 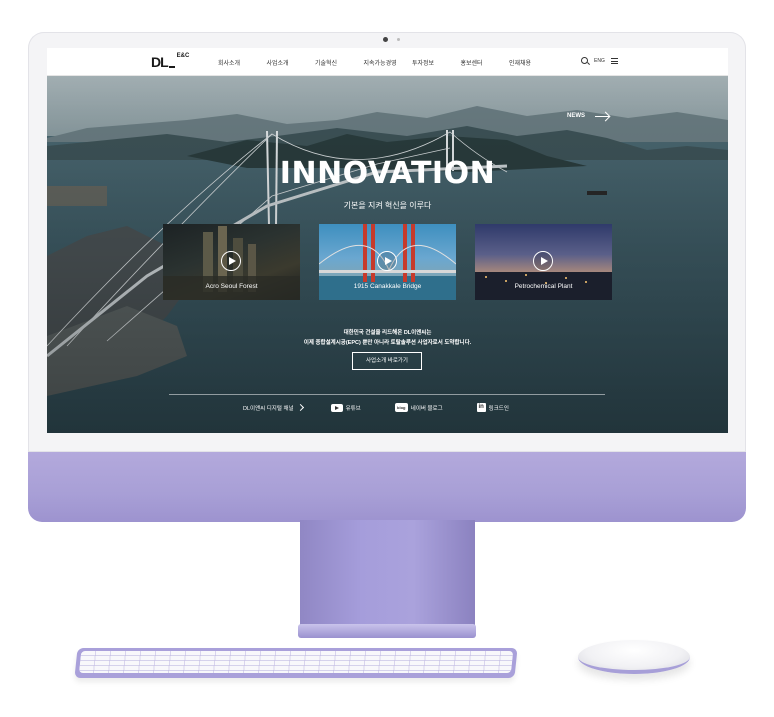 What do you see at coordinates (387, 205) in the screenshot?
I see `hero-subtitle: 기본을 지켜 혁신을 이루다` at bounding box center [387, 205].